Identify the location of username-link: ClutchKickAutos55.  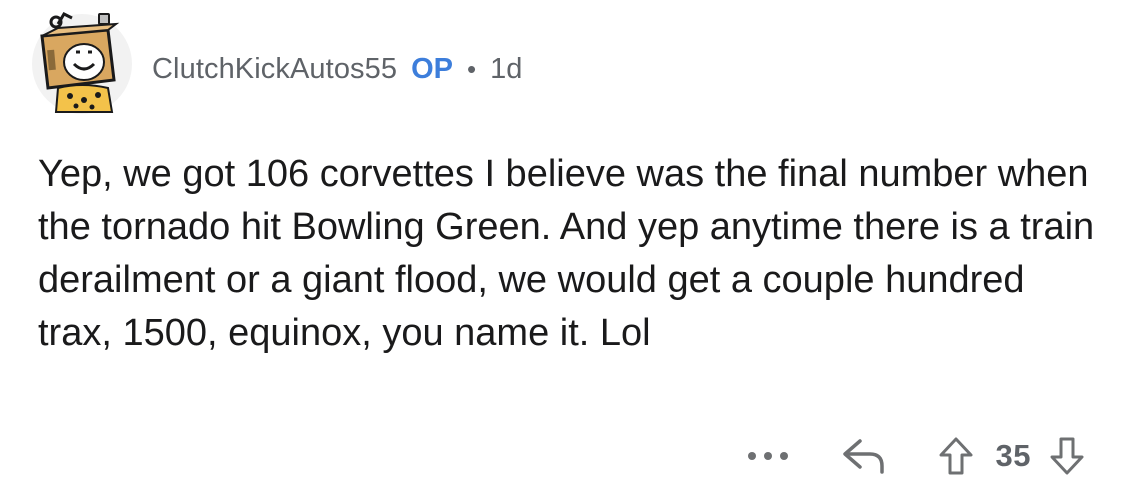
(274, 69).